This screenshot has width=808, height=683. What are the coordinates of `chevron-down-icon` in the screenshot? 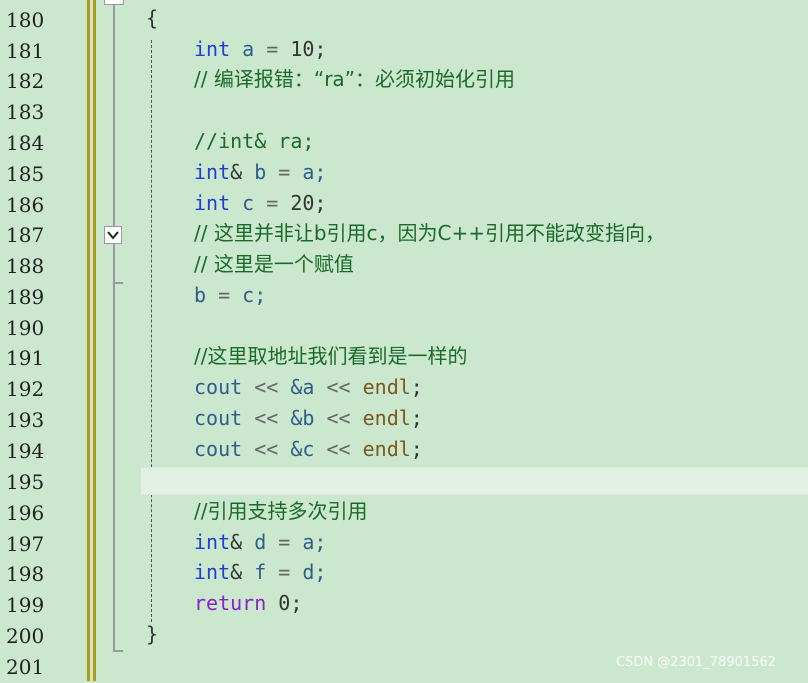 It's located at (113, 235).